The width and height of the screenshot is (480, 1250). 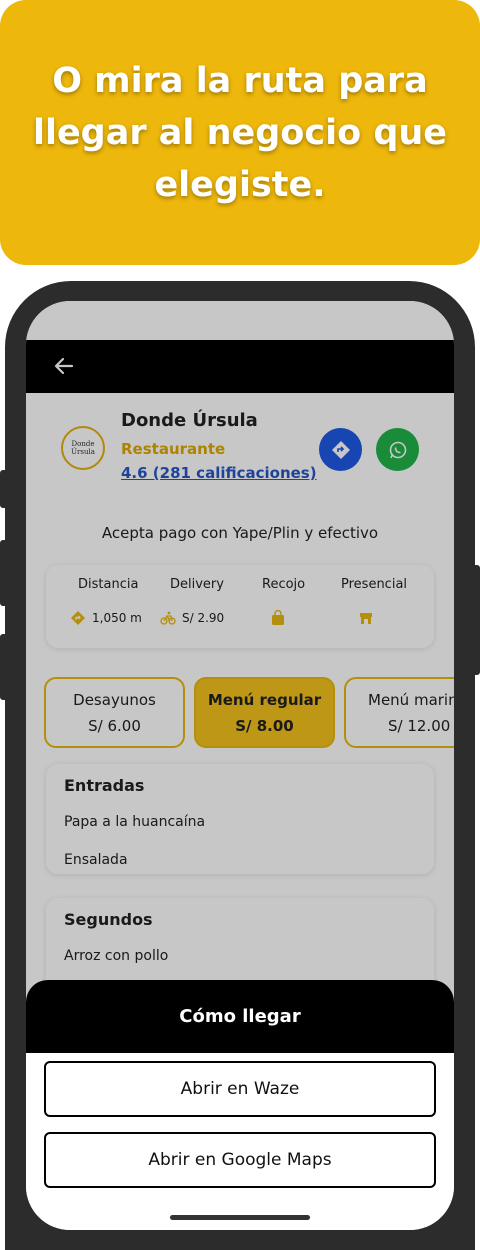 What do you see at coordinates (240, 1160) in the screenshot?
I see `open-google-maps-button: Abrir en Google Maps` at bounding box center [240, 1160].